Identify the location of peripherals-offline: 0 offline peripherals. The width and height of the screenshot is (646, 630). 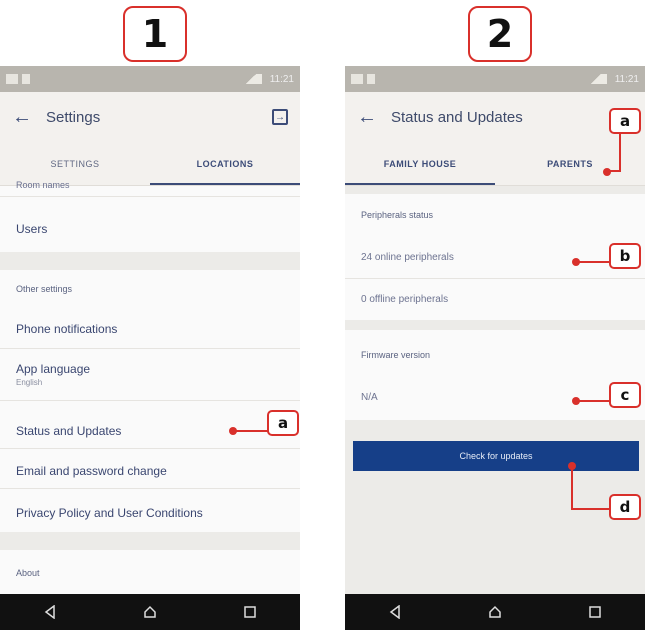
(405, 299).